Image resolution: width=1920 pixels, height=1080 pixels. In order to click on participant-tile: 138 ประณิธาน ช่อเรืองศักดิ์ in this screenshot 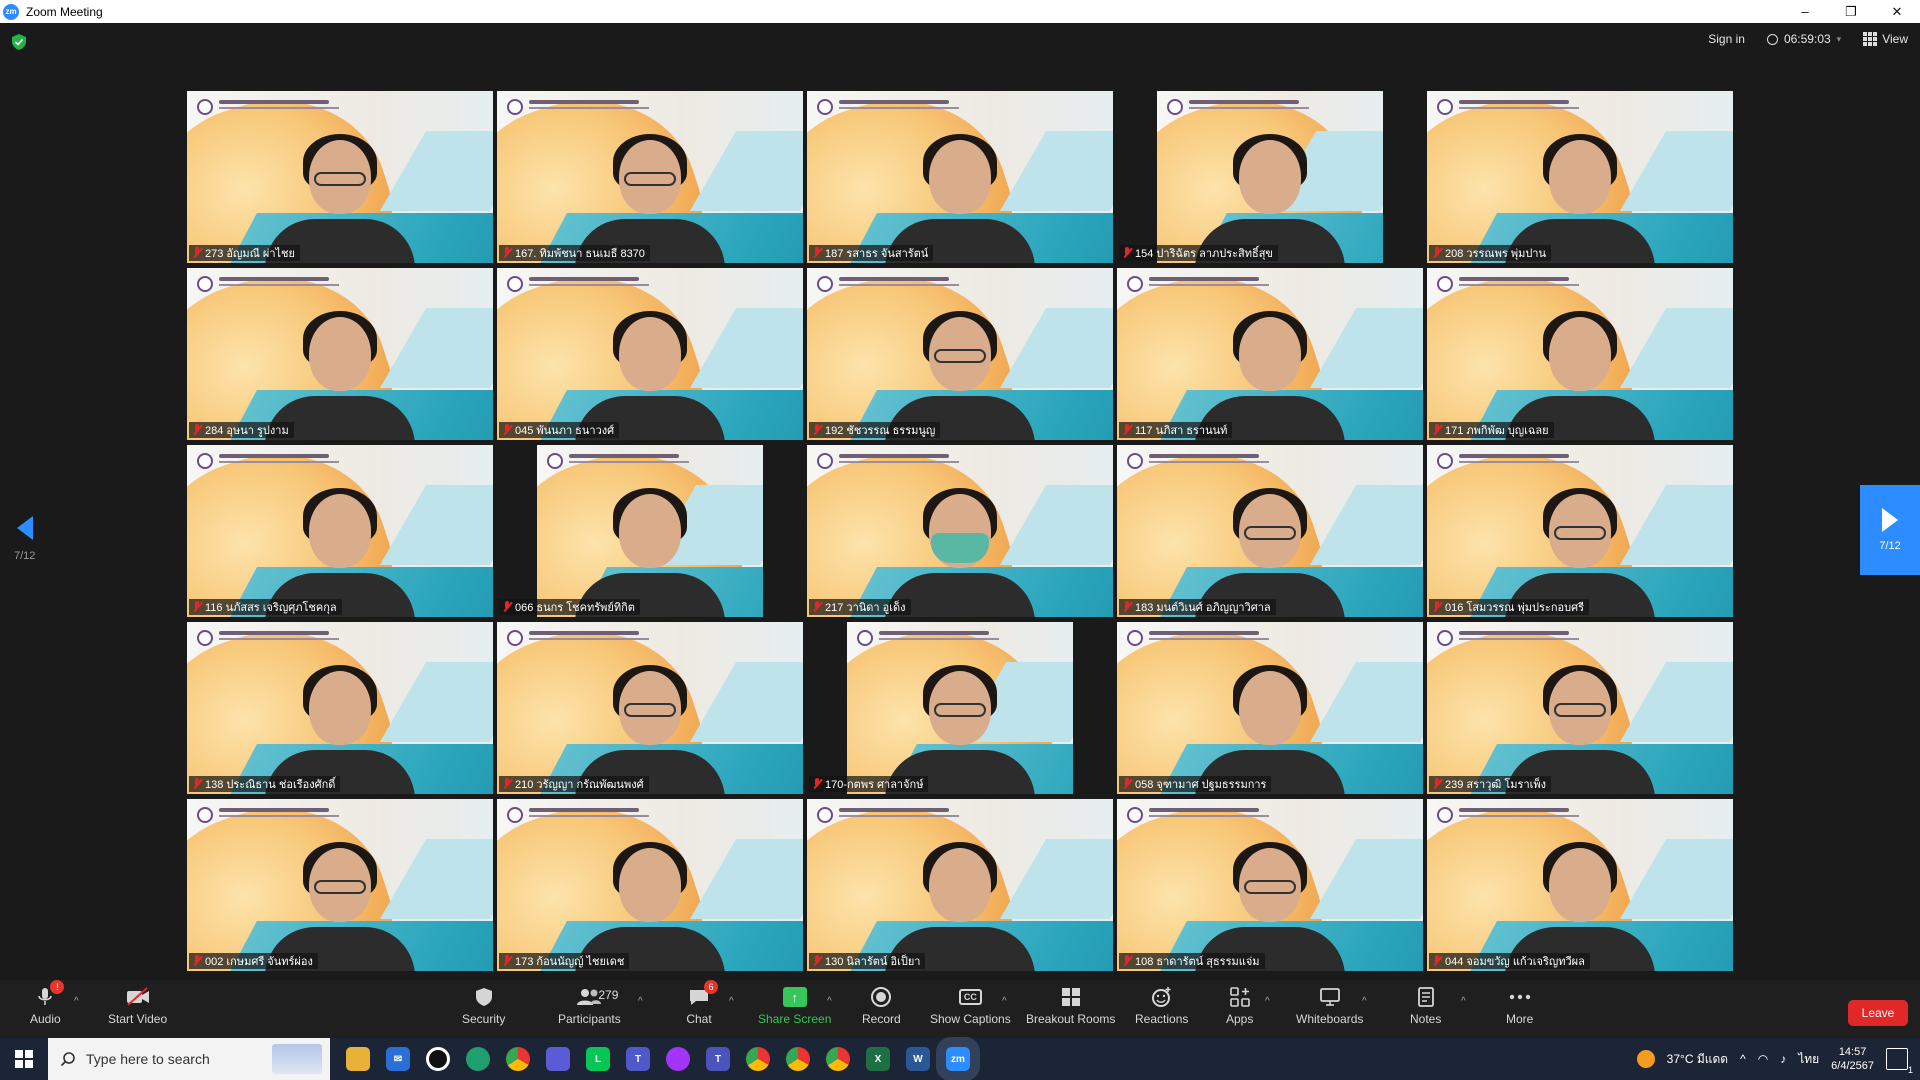, I will do `click(340, 708)`.